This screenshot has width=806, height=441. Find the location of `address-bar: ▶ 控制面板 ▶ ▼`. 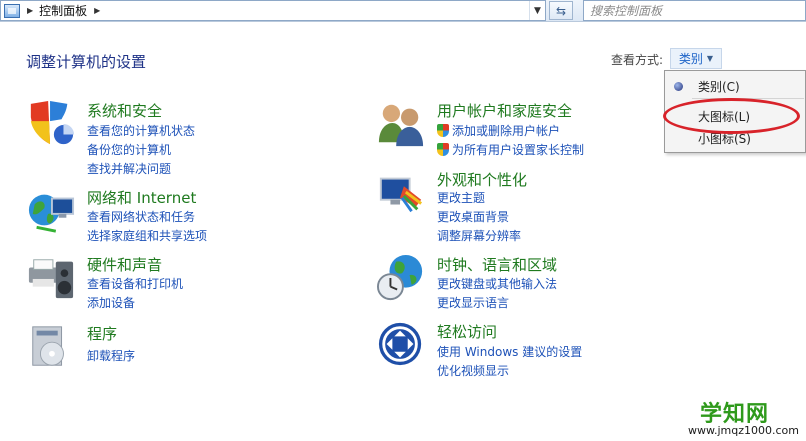

address-bar: ▶ 控制面板 ▶ ▼ is located at coordinates (273, 10).